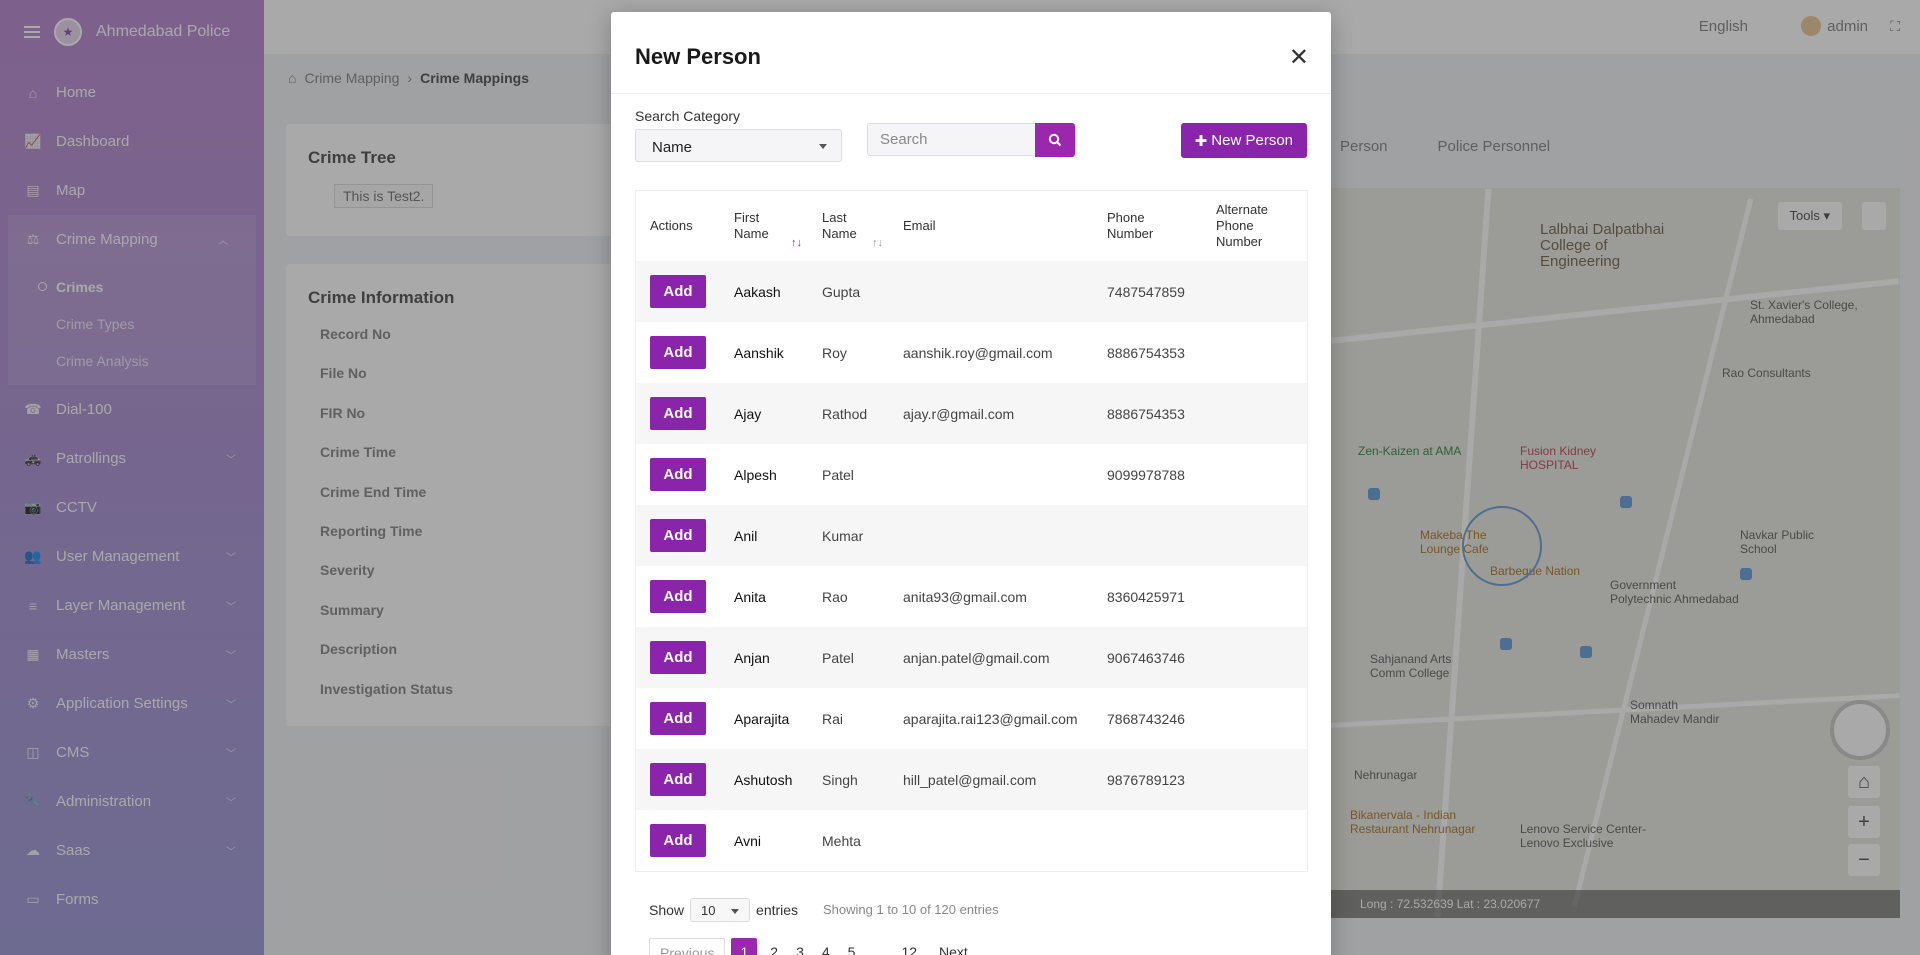 The image size is (1920, 955). What do you see at coordinates (738, 145) in the screenshot?
I see `search-category-select: Name` at bounding box center [738, 145].